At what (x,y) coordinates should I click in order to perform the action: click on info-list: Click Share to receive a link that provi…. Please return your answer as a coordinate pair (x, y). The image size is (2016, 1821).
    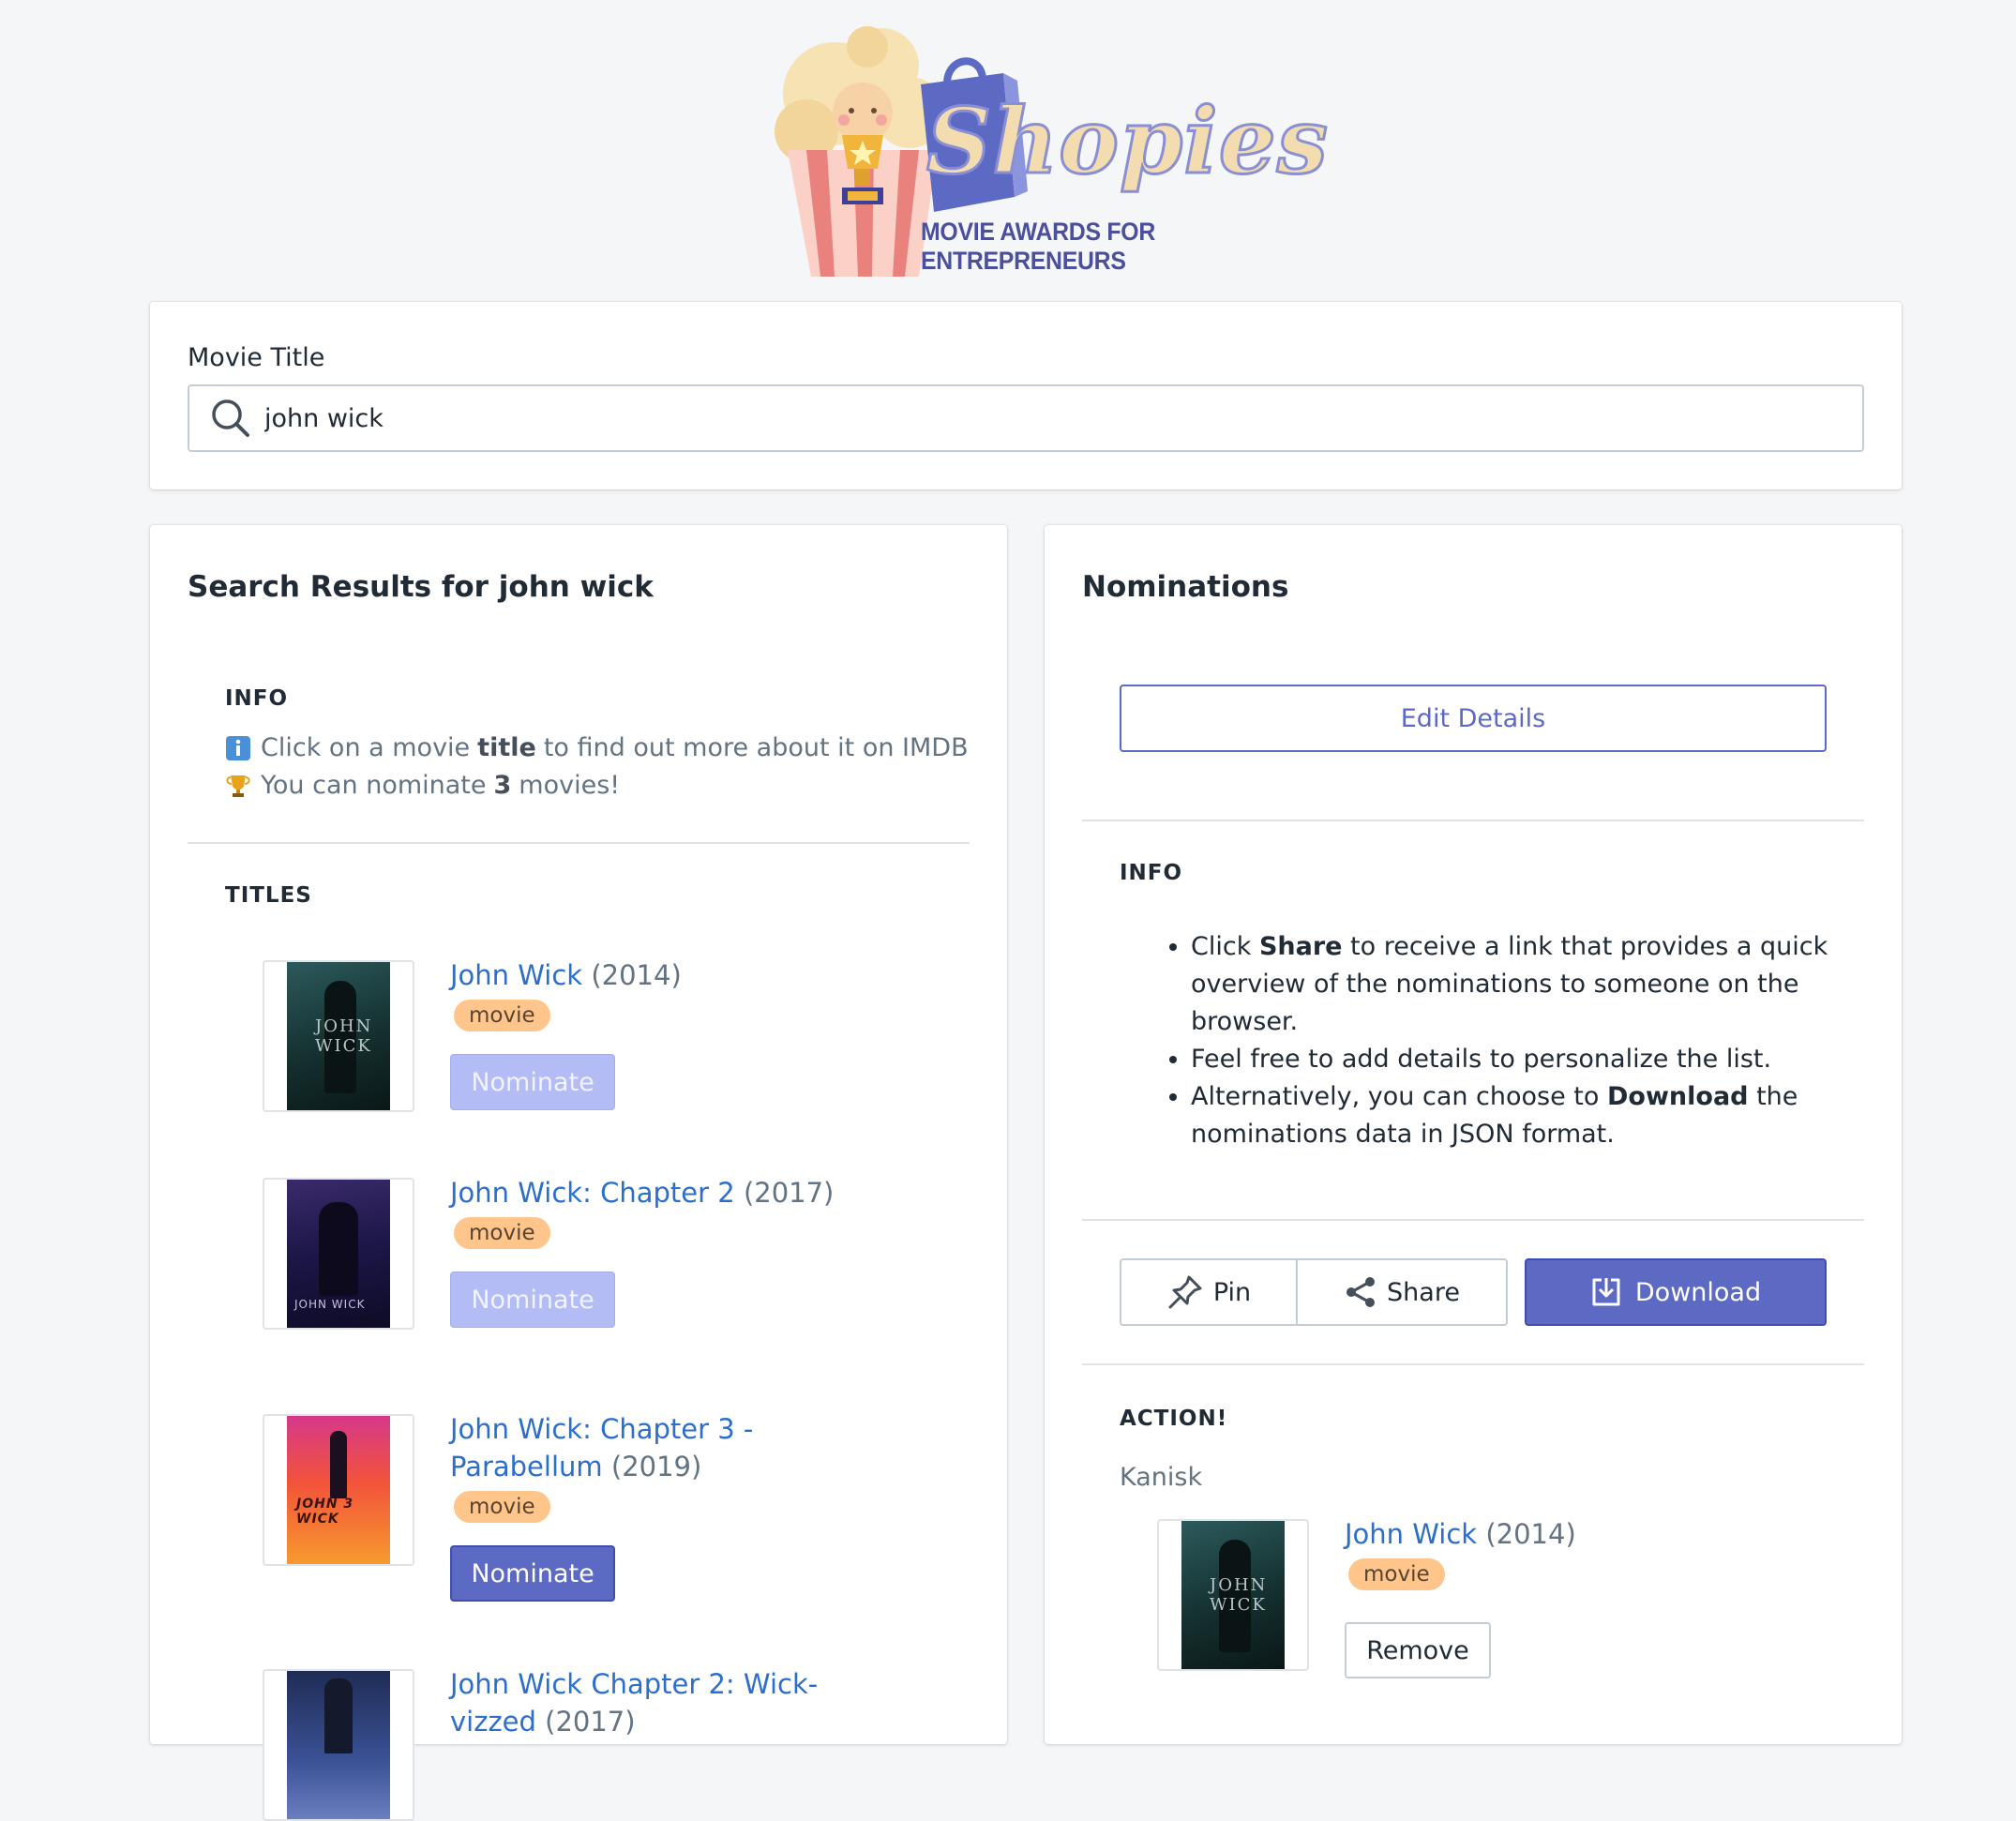
    Looking at the image, I should click on (1494, 1040).